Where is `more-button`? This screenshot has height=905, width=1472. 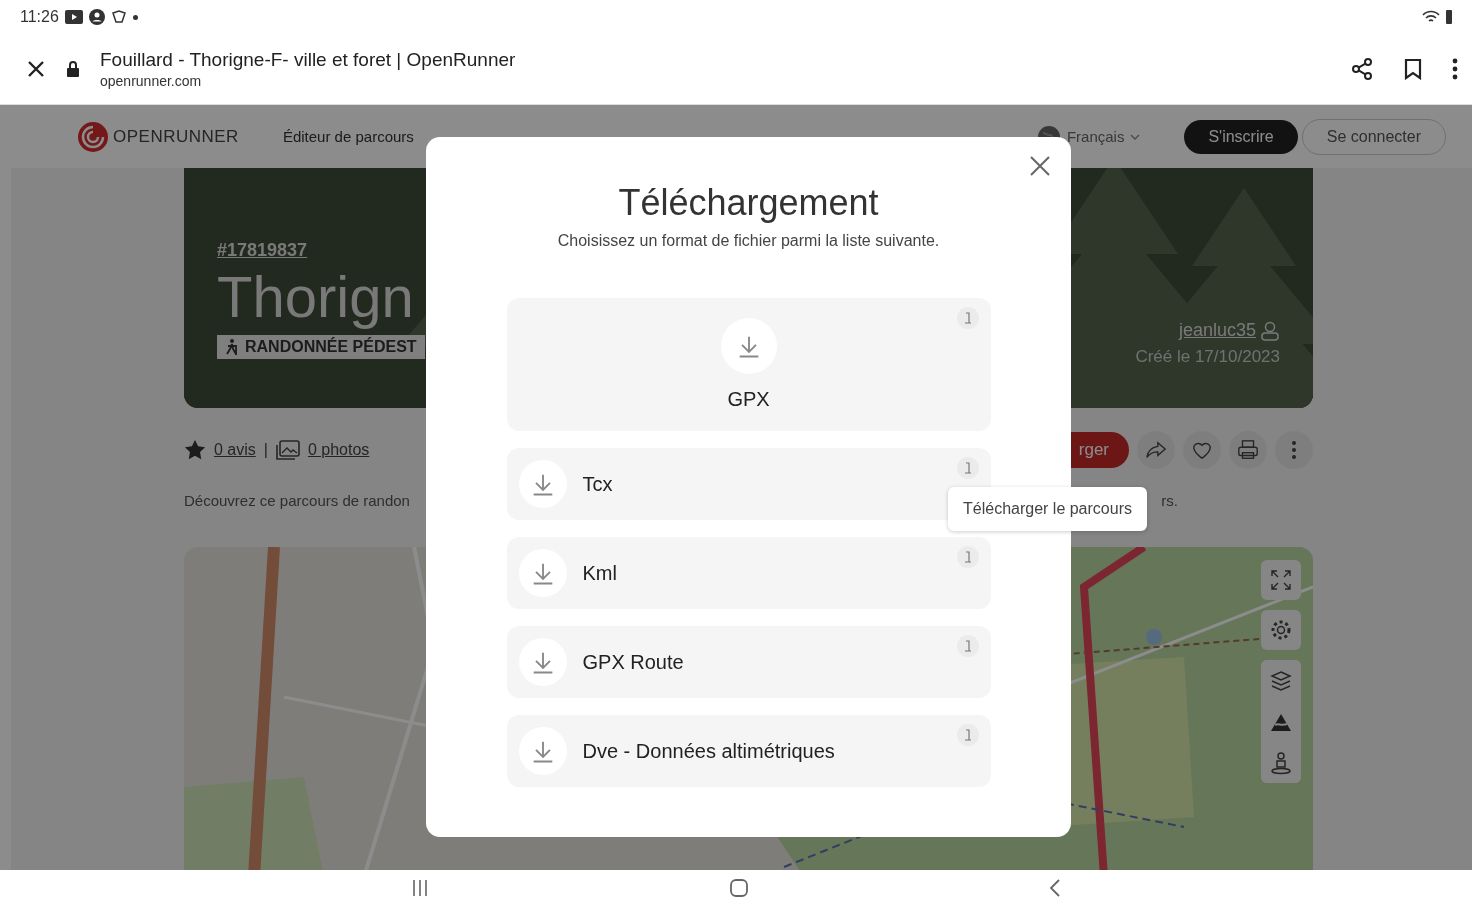
more-button is located at coordinates (1294, 450).